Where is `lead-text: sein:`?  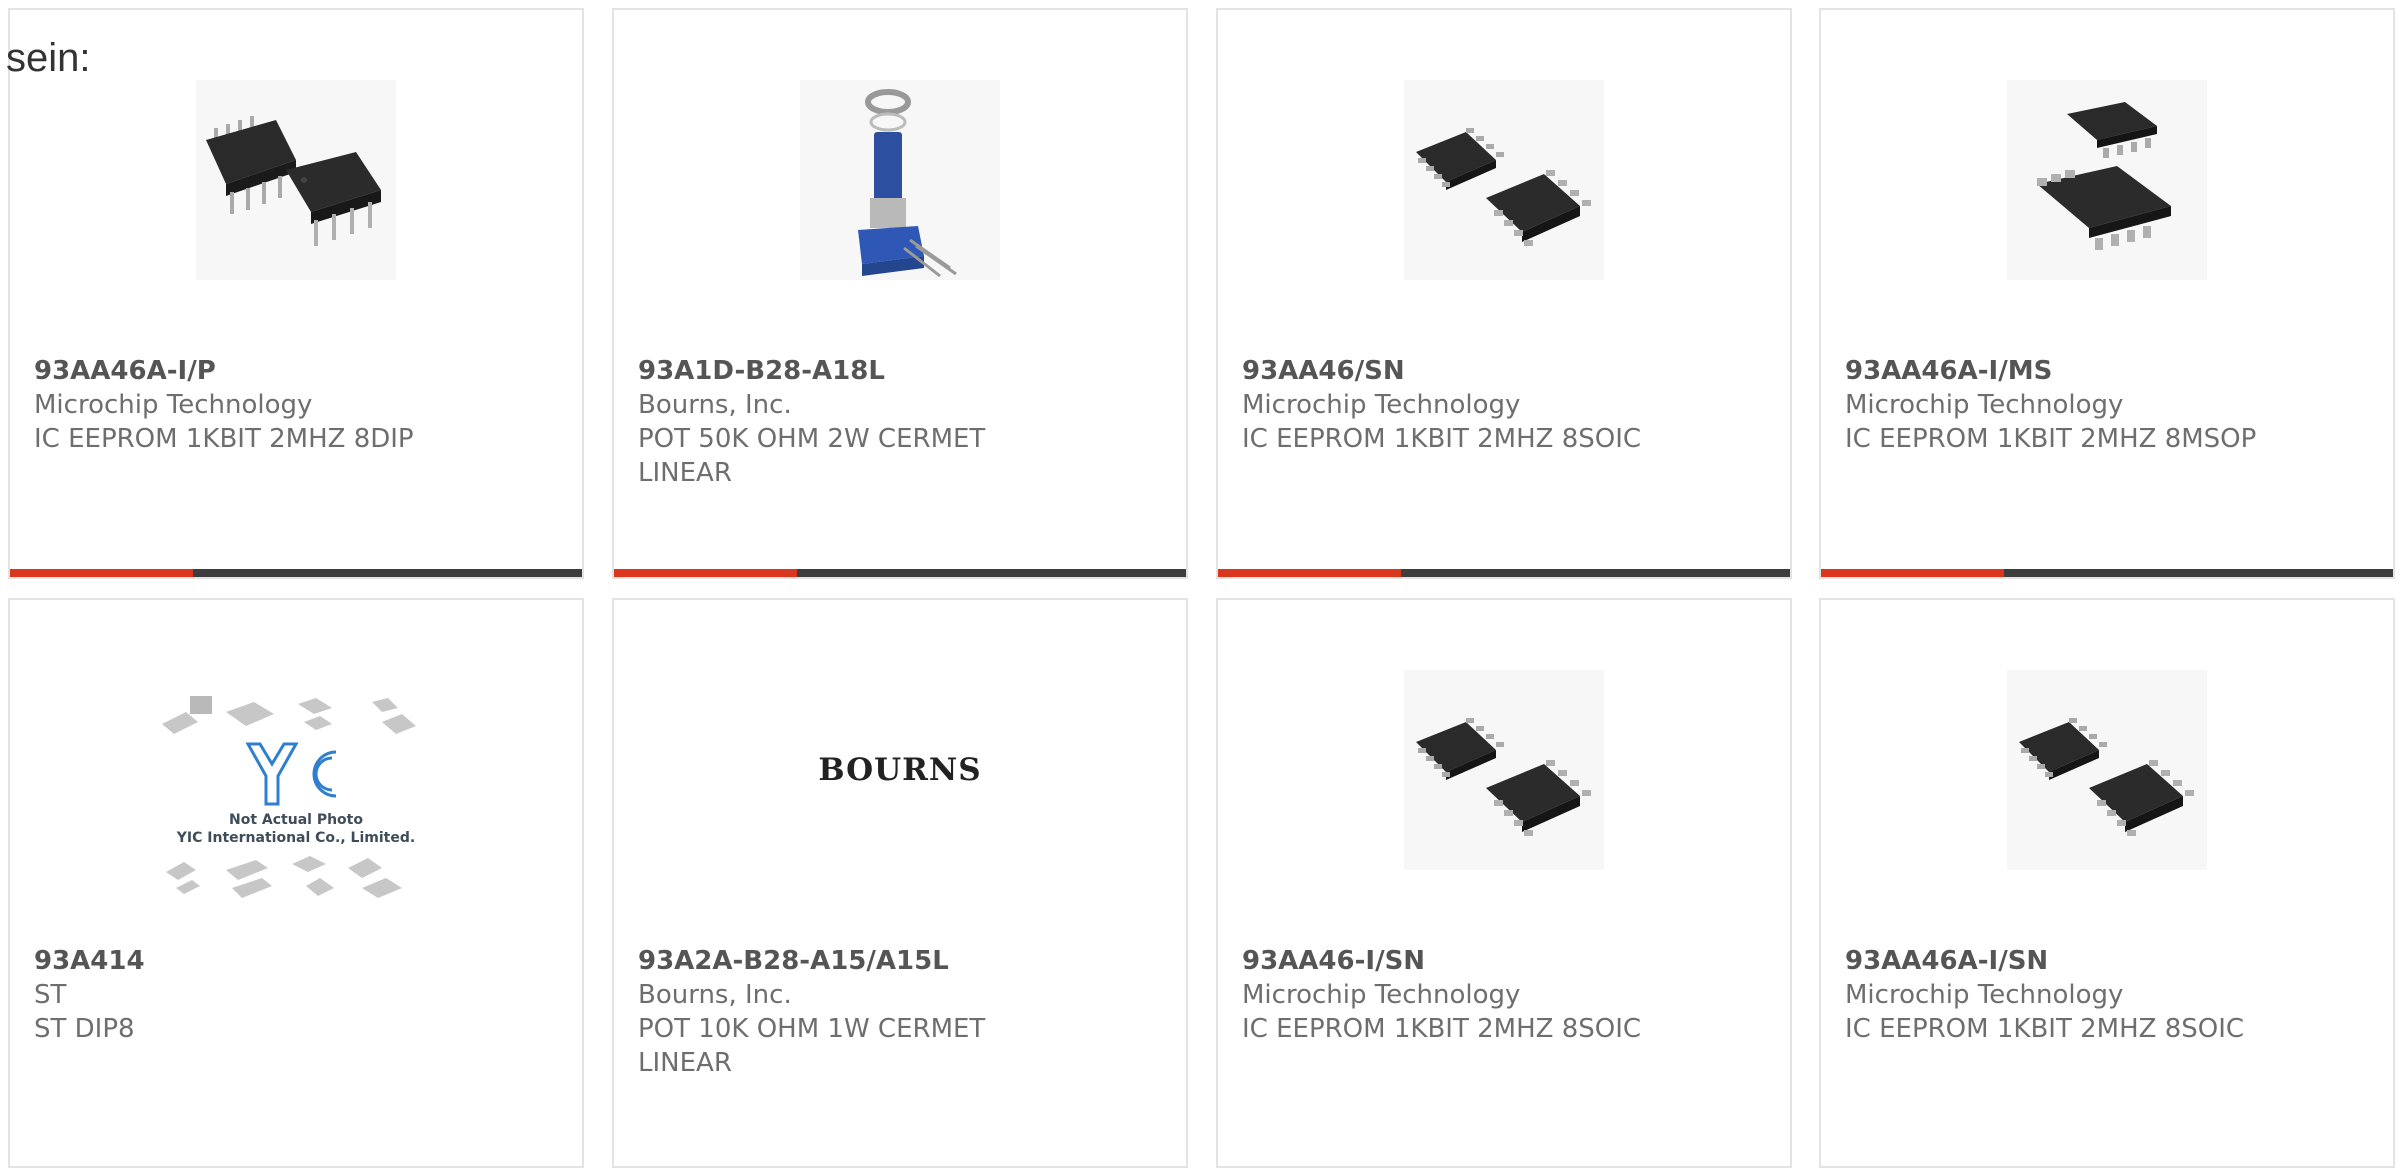
lead-text: sein: is located at coordinates (48, 58).